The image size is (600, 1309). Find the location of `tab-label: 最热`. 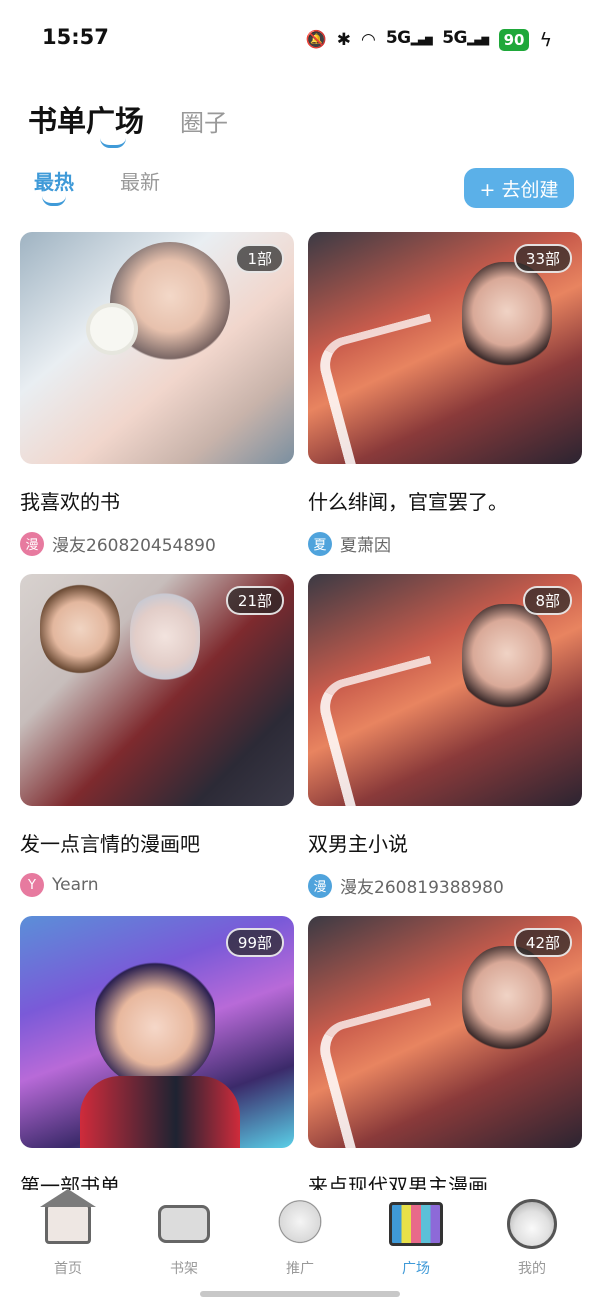

tab-label: 最热 is located at coordinates (54, 182).